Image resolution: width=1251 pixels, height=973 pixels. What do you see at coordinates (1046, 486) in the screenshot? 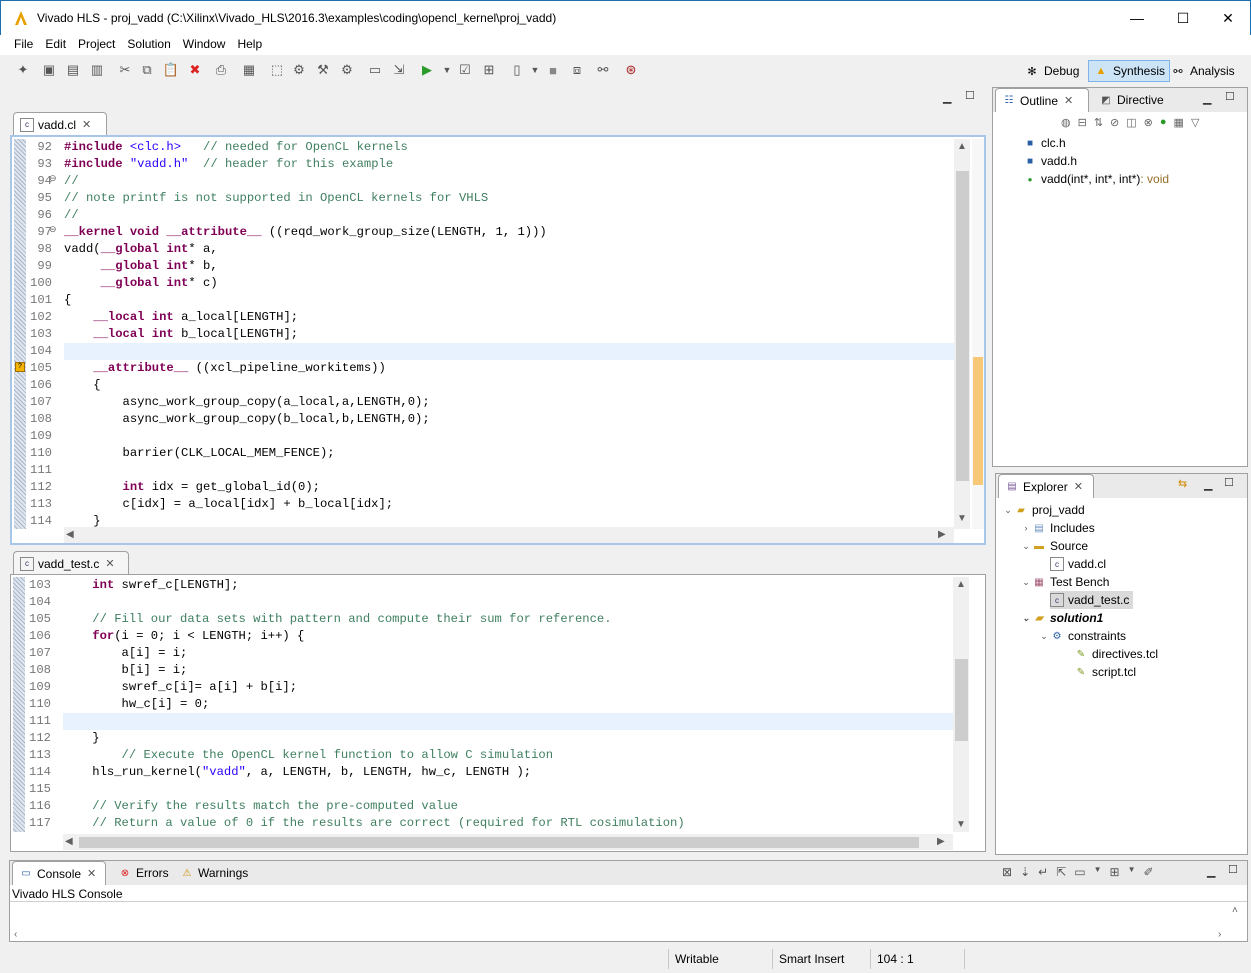
I see `tab-explorer: ▤ Explorer ✕` at bounding box center [1046, 486].